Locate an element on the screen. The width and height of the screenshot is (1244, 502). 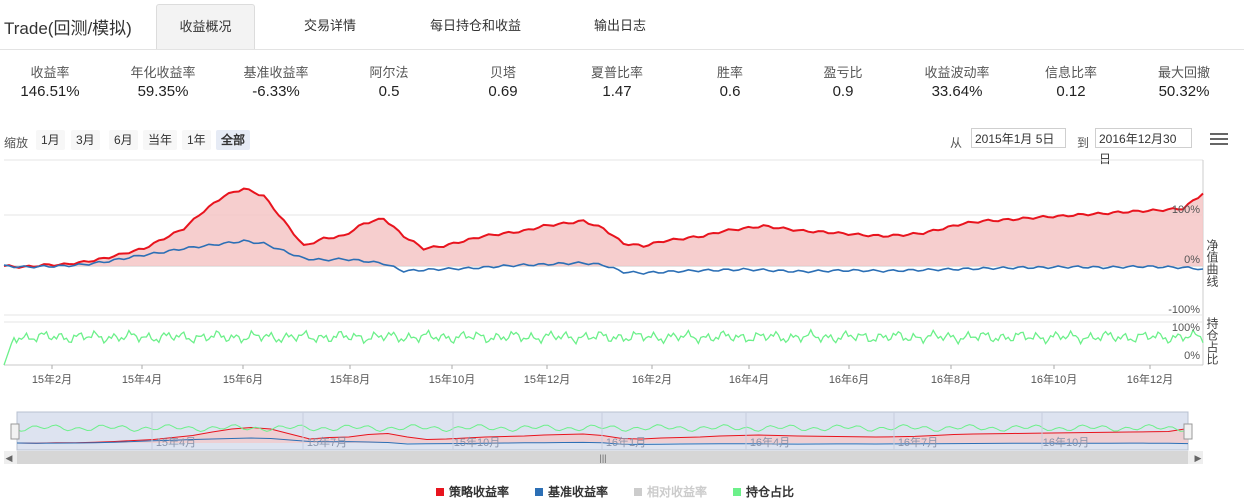
legend-relative: 相对收益率 is located at coordinates (670, 491).